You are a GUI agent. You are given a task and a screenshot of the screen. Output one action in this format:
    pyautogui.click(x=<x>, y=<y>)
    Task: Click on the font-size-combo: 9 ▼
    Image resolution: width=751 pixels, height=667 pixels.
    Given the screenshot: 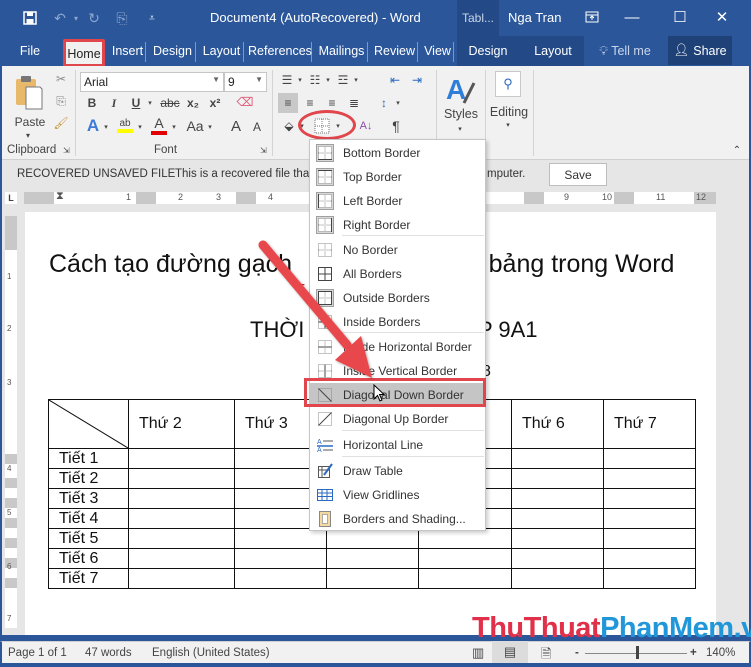 What is the action you would take?
    pyautogui.click(x=245, y=82)
    